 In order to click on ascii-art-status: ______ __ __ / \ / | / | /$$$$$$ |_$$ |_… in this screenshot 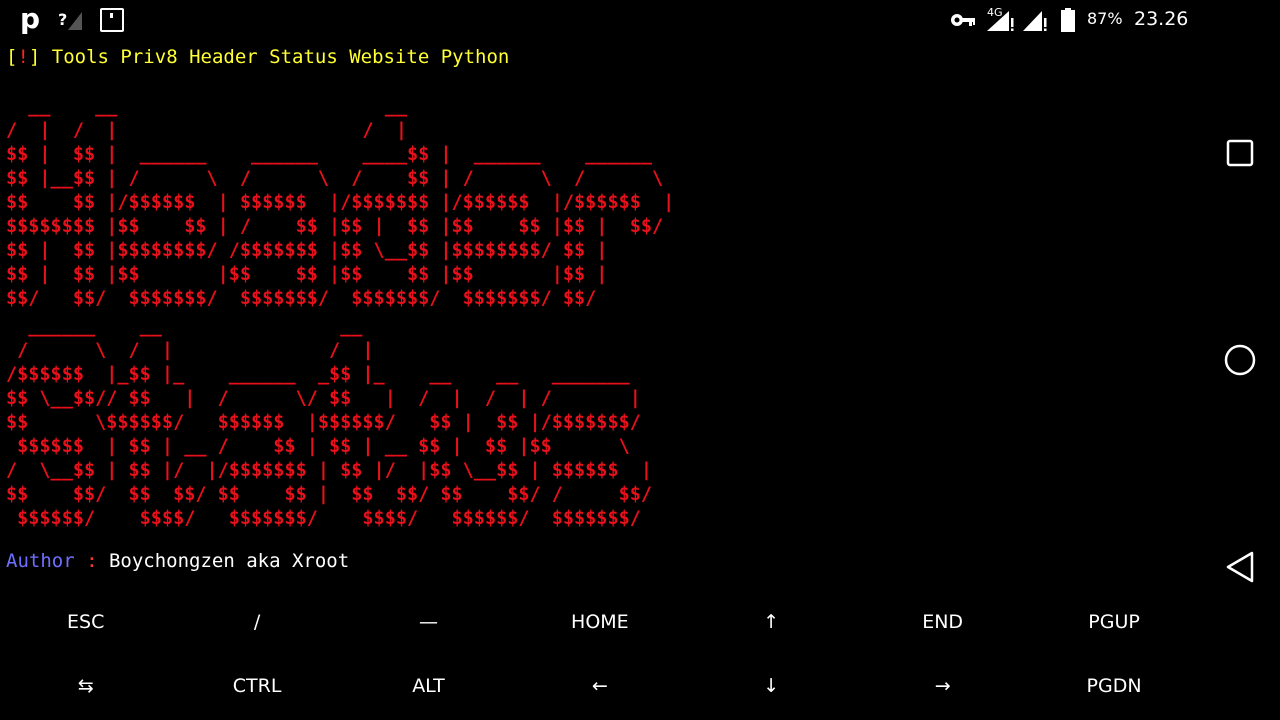, I will do `click(329, 422)`.